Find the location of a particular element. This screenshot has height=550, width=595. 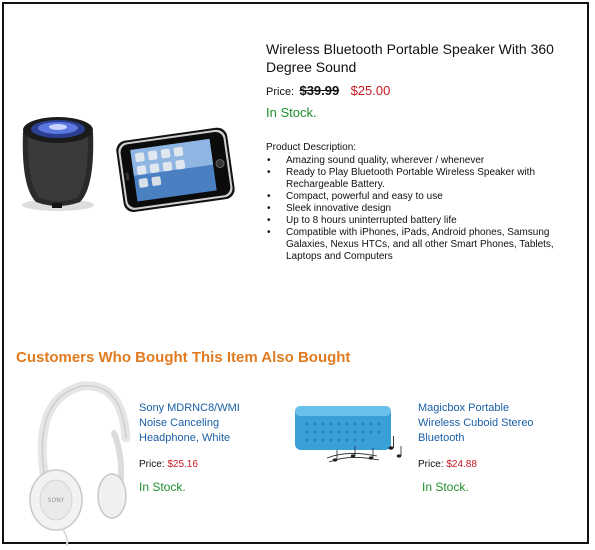

item-price-row: Price: $24.88 is located at coordinates (447, 464).